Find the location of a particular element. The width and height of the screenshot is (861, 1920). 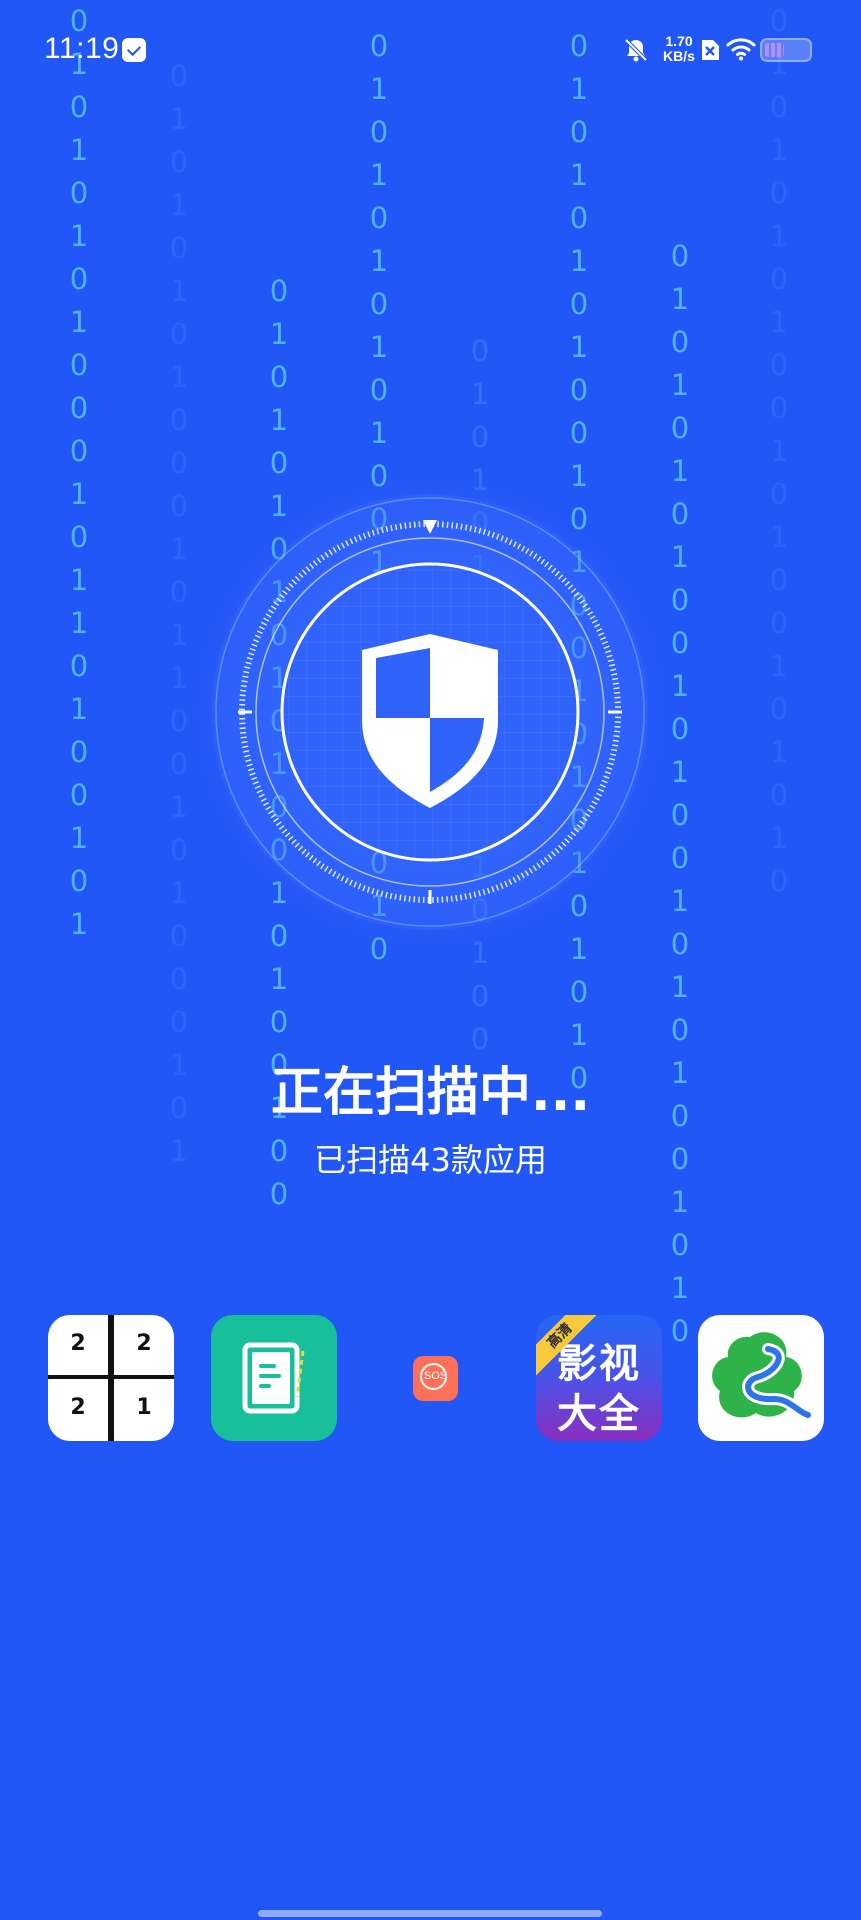

home-indicator is located at coordinates (430, 1913).